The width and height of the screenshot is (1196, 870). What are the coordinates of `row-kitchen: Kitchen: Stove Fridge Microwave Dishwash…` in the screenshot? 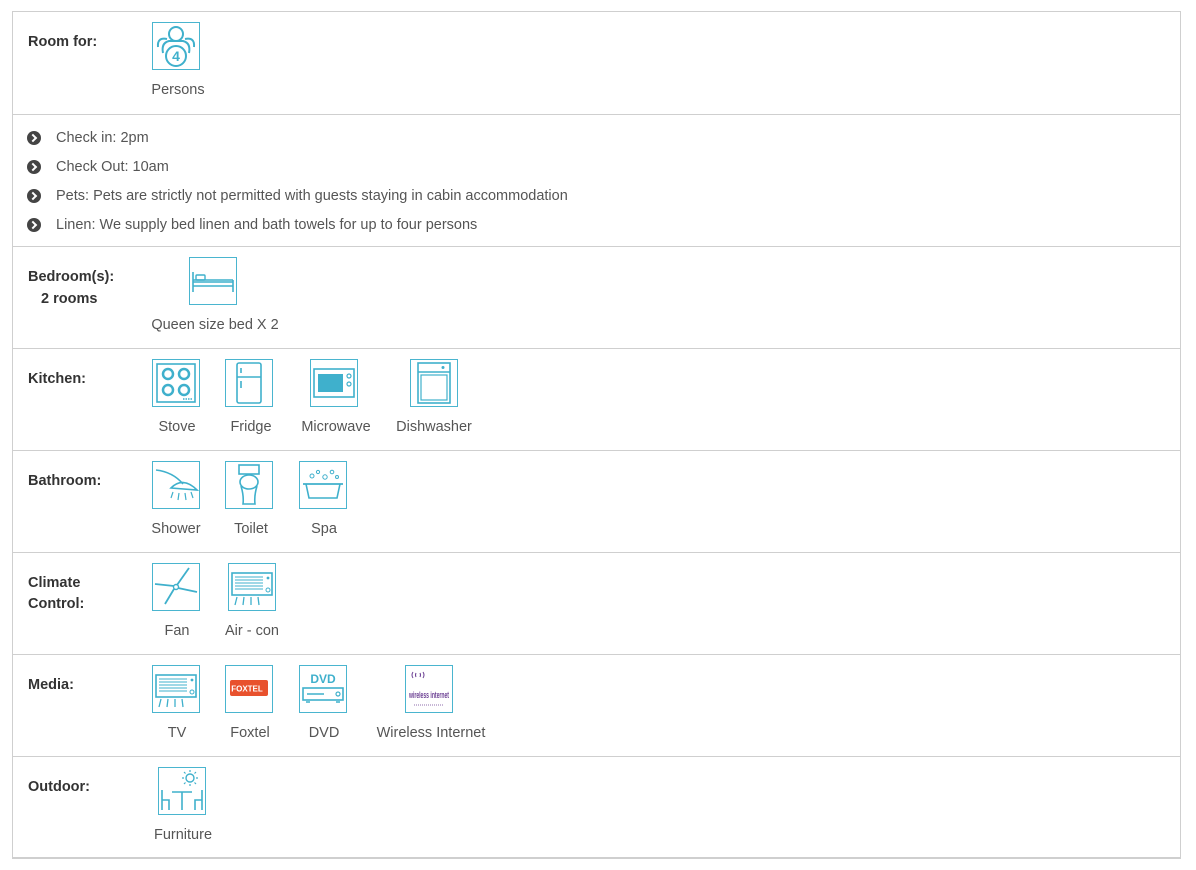 It's located at (596, 399).